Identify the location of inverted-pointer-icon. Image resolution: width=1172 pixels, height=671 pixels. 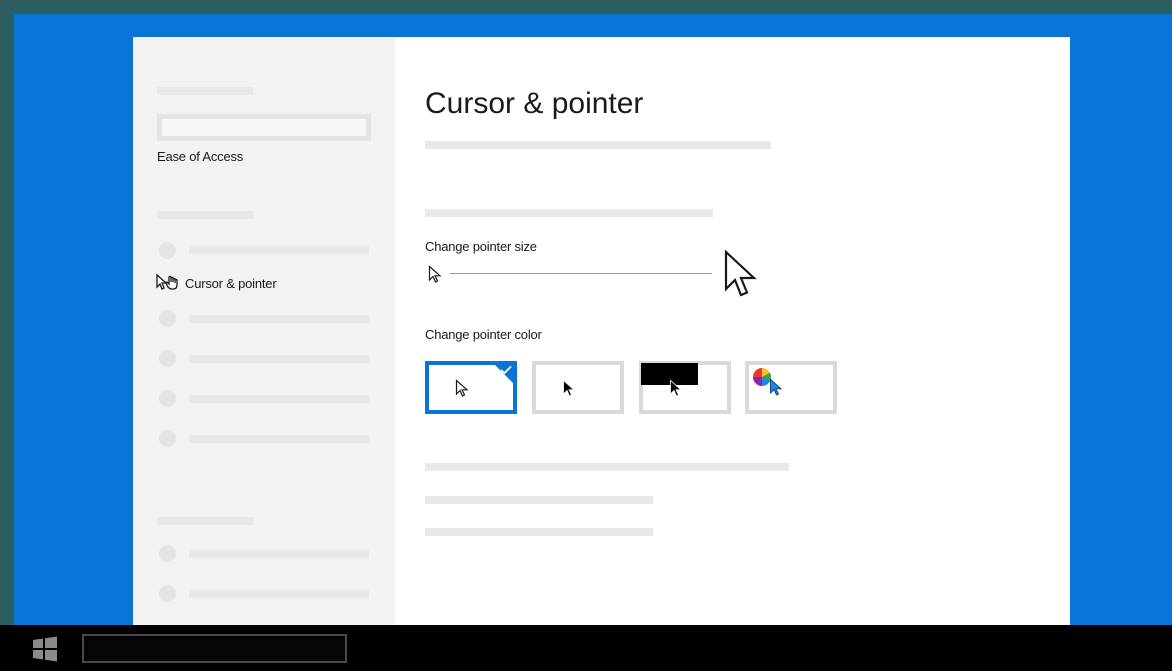
(676, 388).